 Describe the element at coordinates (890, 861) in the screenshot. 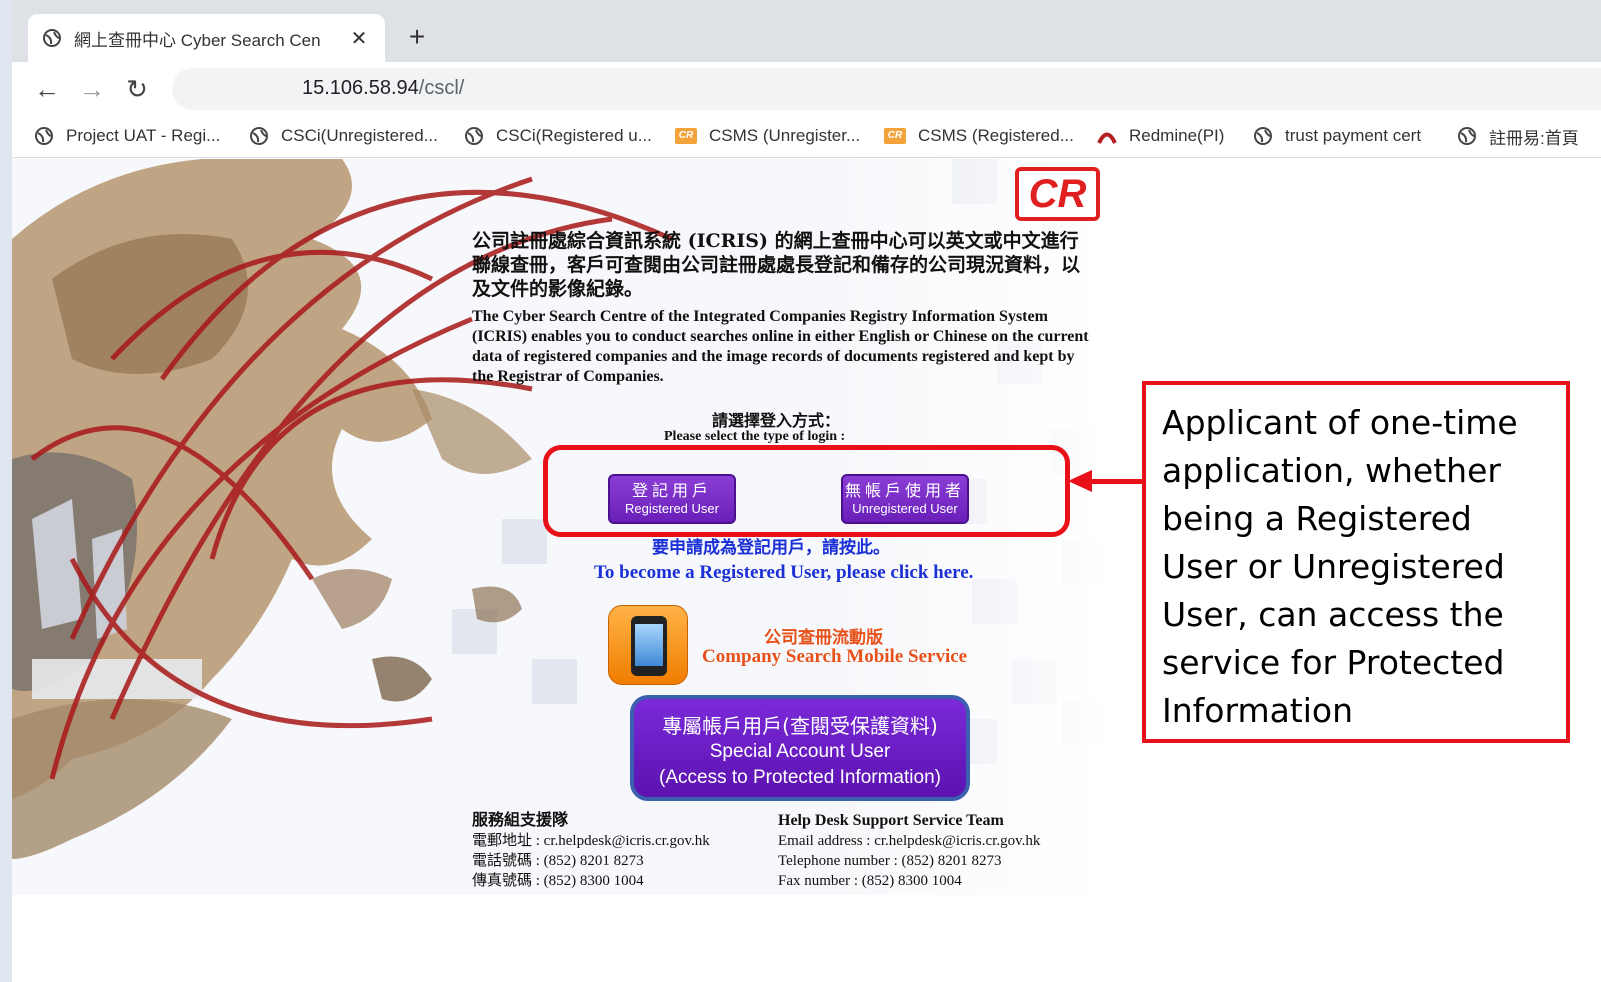

I see `helpdesk-phone-en: Telephone number : (852) 8201 8273` at that location.